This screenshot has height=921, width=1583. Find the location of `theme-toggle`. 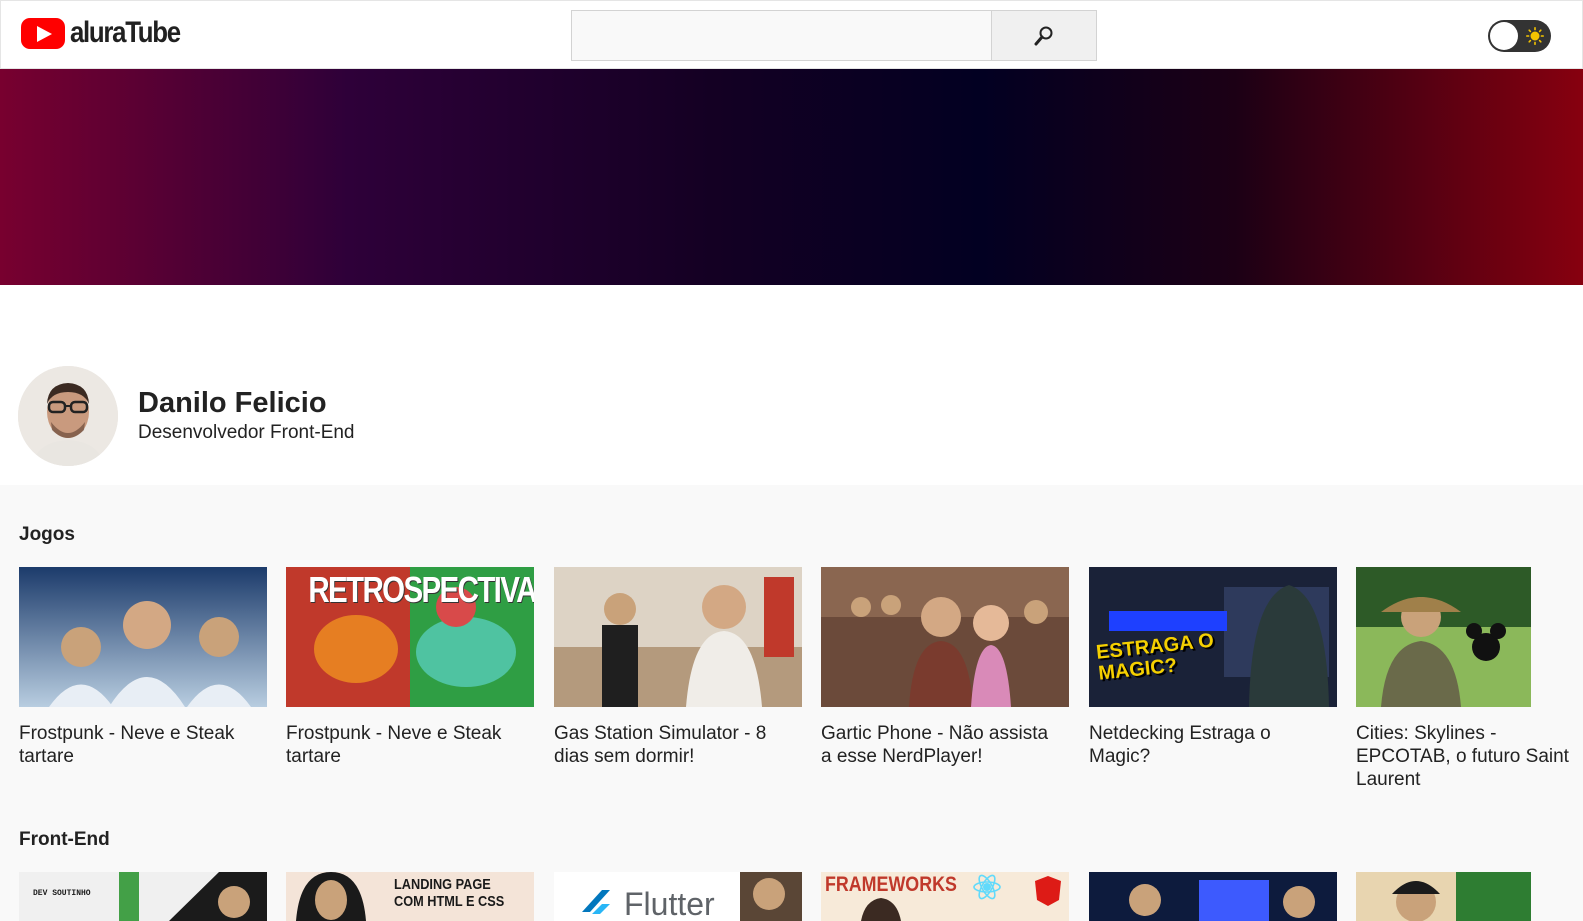

theme-toggle is located at coordinates (1519, 36).